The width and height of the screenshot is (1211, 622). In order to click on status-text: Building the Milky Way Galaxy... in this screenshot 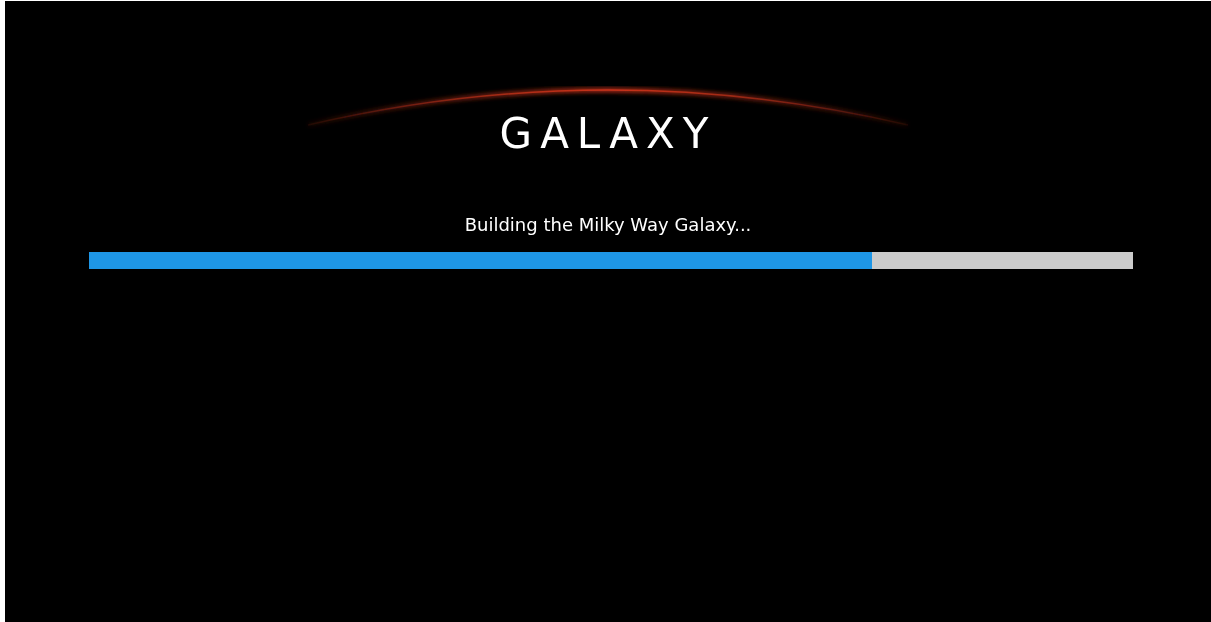, I will do `click(608, 225)`.